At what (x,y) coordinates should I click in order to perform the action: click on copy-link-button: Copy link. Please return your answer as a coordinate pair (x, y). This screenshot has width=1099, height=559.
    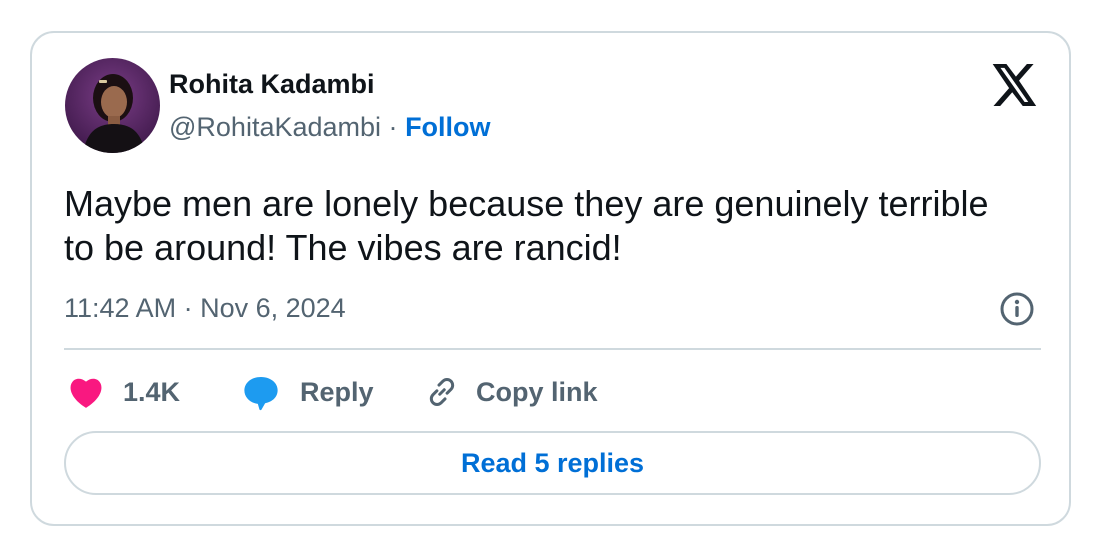
    Looking at the image, I should click on (511, 392).